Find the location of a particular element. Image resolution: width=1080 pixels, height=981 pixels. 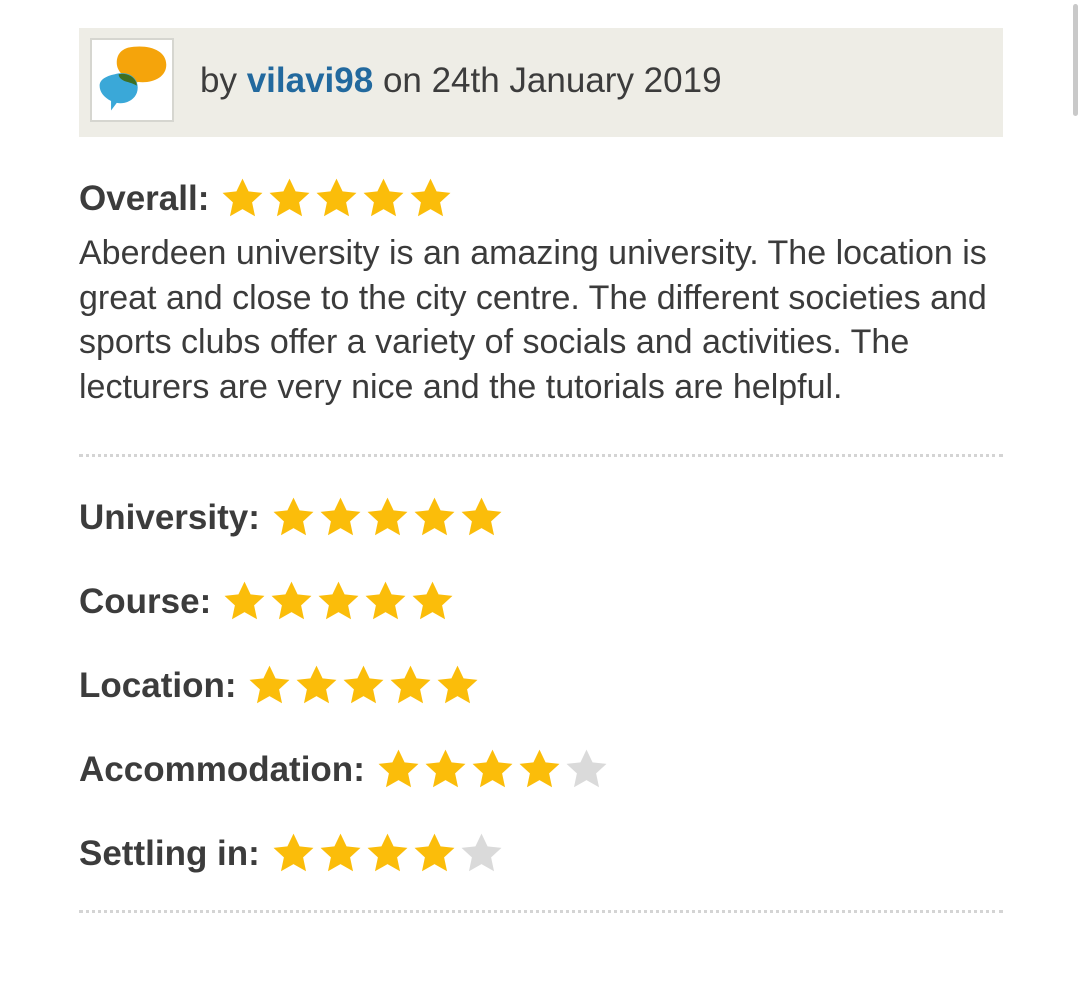

rating-label: Course: is located at coordinates (145, 601).